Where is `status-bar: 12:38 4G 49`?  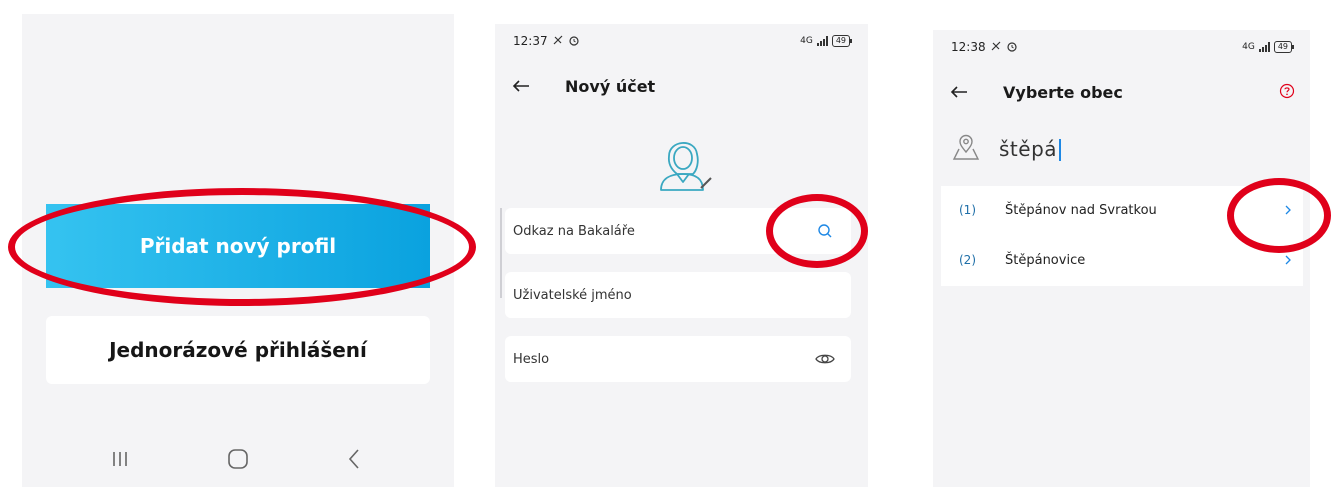
status-bar: 12:38 4G 49 is located at coordinates (1121, 47).